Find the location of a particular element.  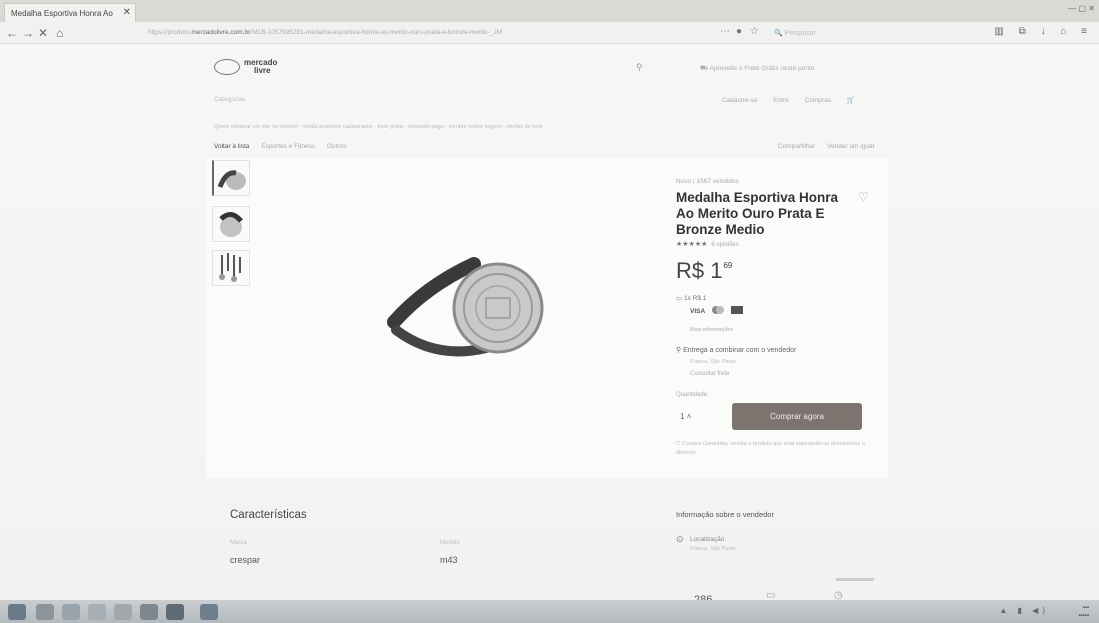

price-main: R$ 1 is located at coordinates (699, 270).